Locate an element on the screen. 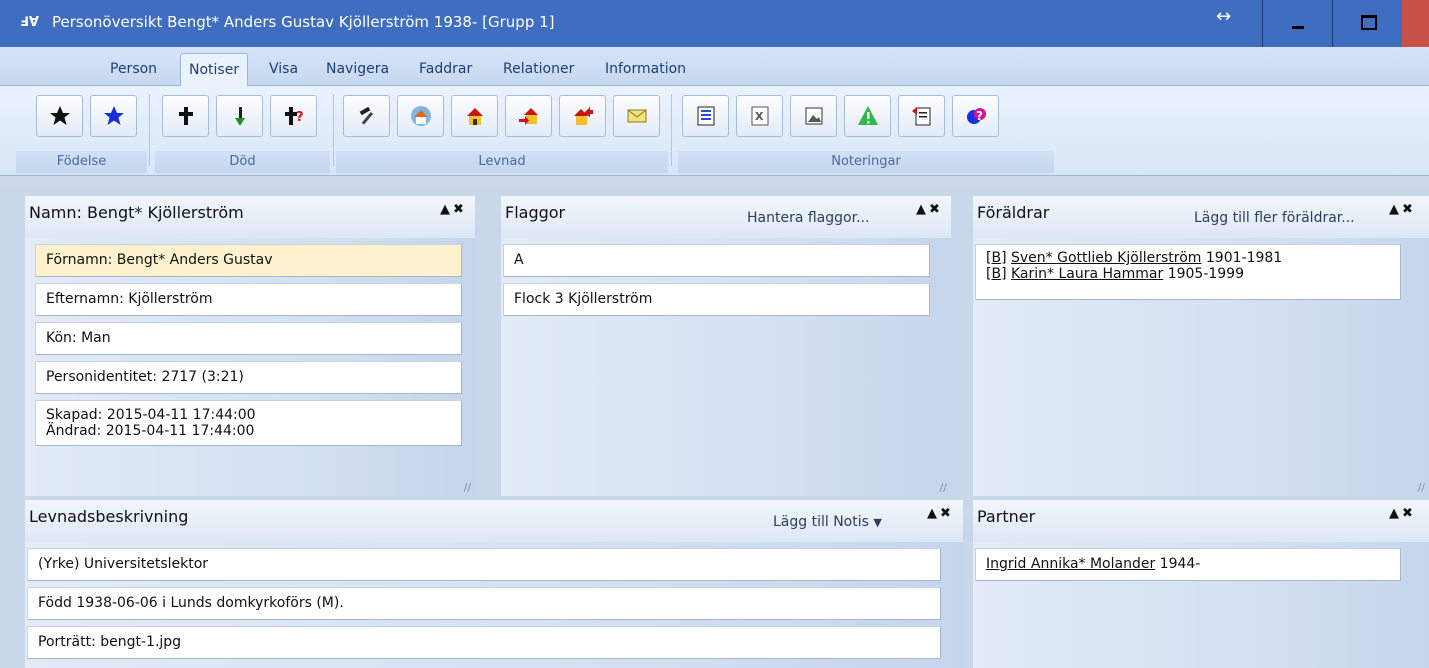 Image resolution: width=1429 pixels, height=668 pixels. group-fodelse: Födelse is located at coordinates (81, 132).